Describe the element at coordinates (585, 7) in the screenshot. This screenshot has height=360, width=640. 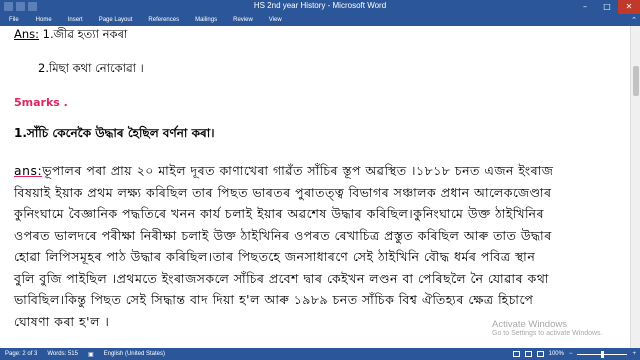
I see `minimize-icon: –` at that location.